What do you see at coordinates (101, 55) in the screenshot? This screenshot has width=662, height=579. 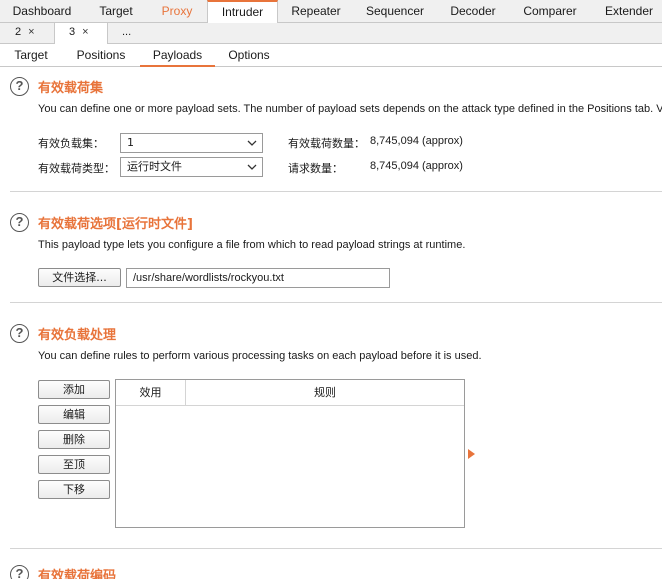 I see `tab-positions: Positions` at bounding box center [101, 55].